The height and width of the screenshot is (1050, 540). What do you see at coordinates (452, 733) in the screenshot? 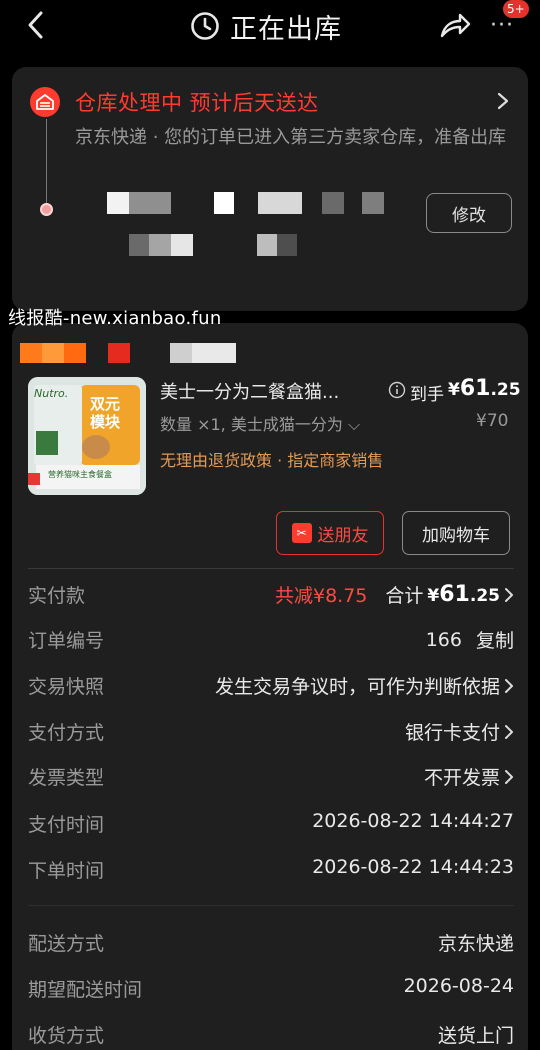
I see `payment-method-value: 银行卡支付` at bounding box center [452, 733].